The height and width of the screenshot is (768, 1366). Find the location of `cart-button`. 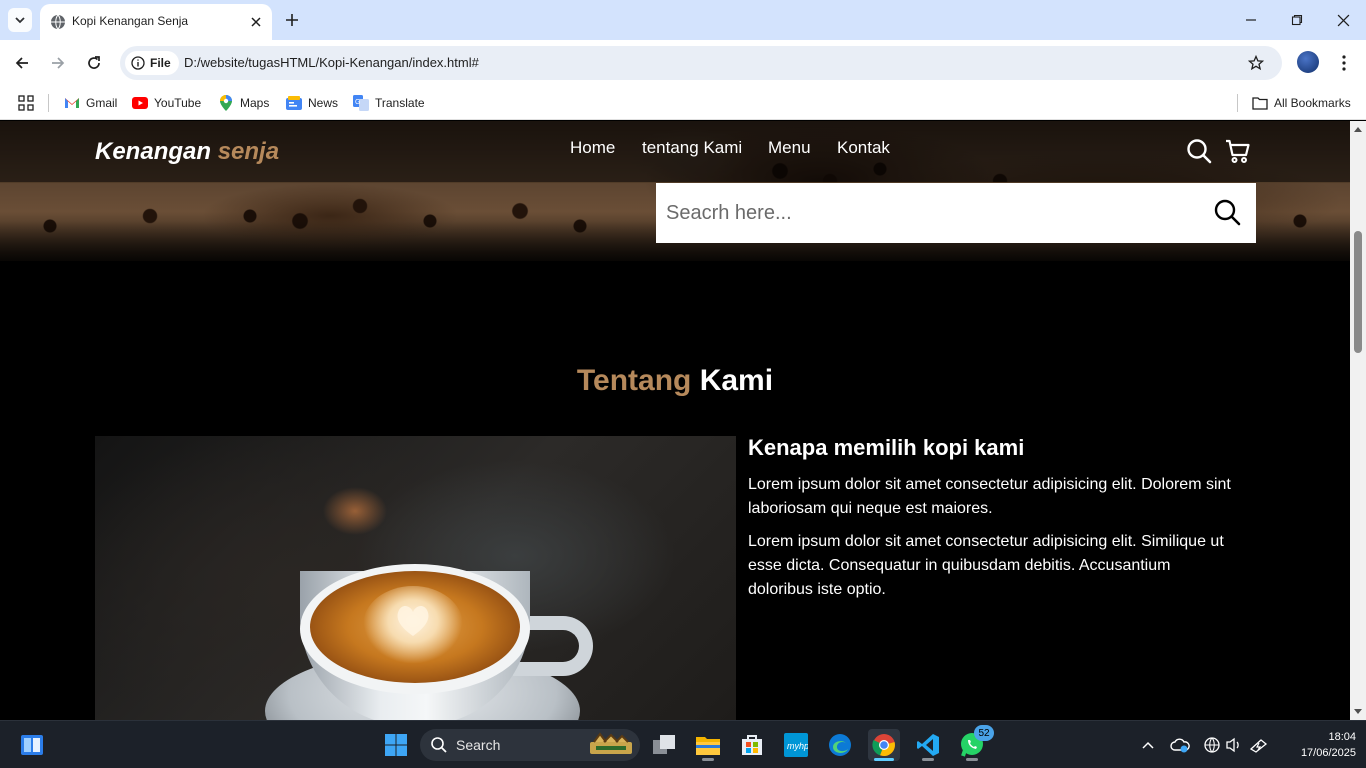

cart-button is located at coordinates (1238, 151).